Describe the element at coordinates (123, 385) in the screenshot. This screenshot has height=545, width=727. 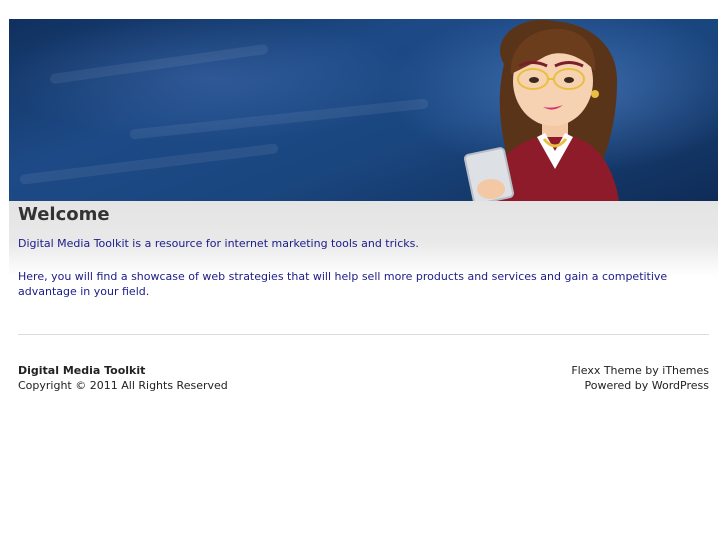
I see `footer-copyright: Copyright © 2011 All Rights Reserved` at that location.